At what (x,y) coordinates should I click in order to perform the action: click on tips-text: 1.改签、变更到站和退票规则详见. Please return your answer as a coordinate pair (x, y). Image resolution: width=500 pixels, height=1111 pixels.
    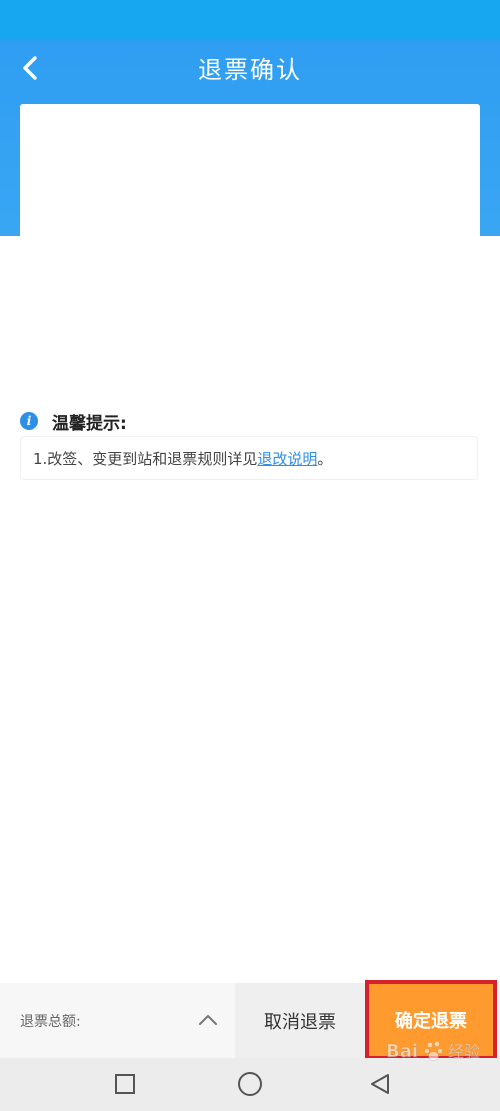
    Looking at the image, I should click on (145, 458).